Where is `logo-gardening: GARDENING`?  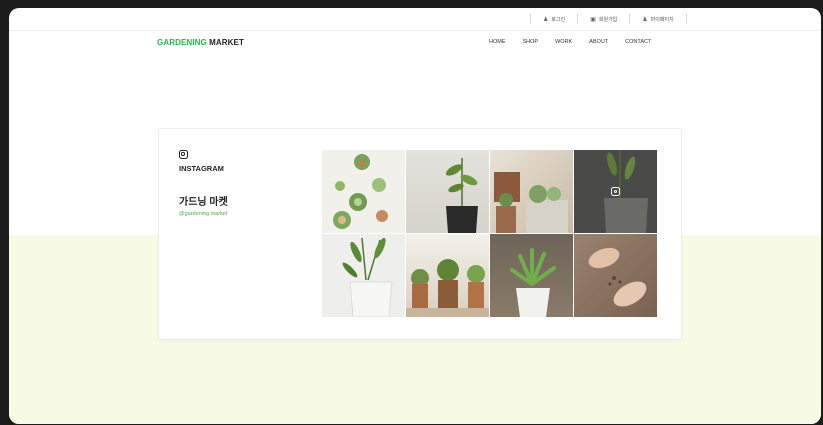
logo-gardening: GARDENING is located at coordinates (182, 42).